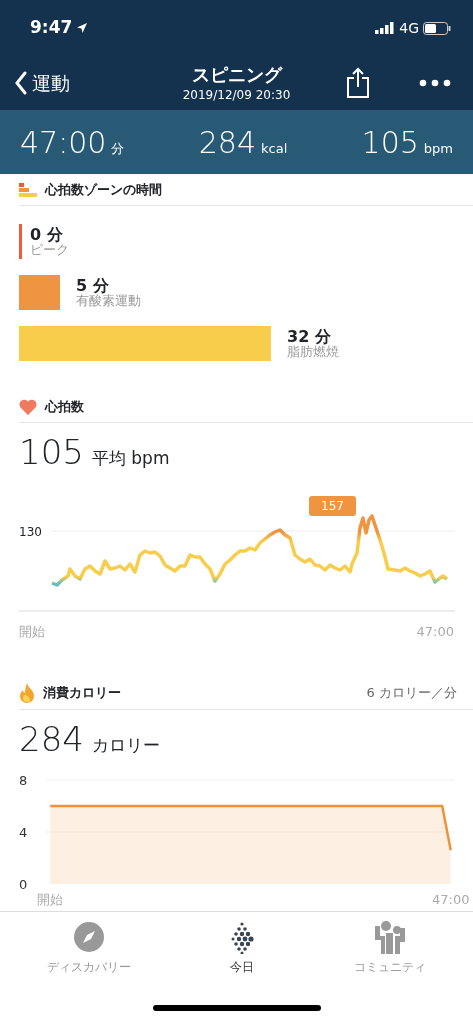 The width and height of the screenshot is (473, 1024). Describe the element at coordinates (92, 285) in the screenshot. I see `zone-minutes: 5 分` at that location.